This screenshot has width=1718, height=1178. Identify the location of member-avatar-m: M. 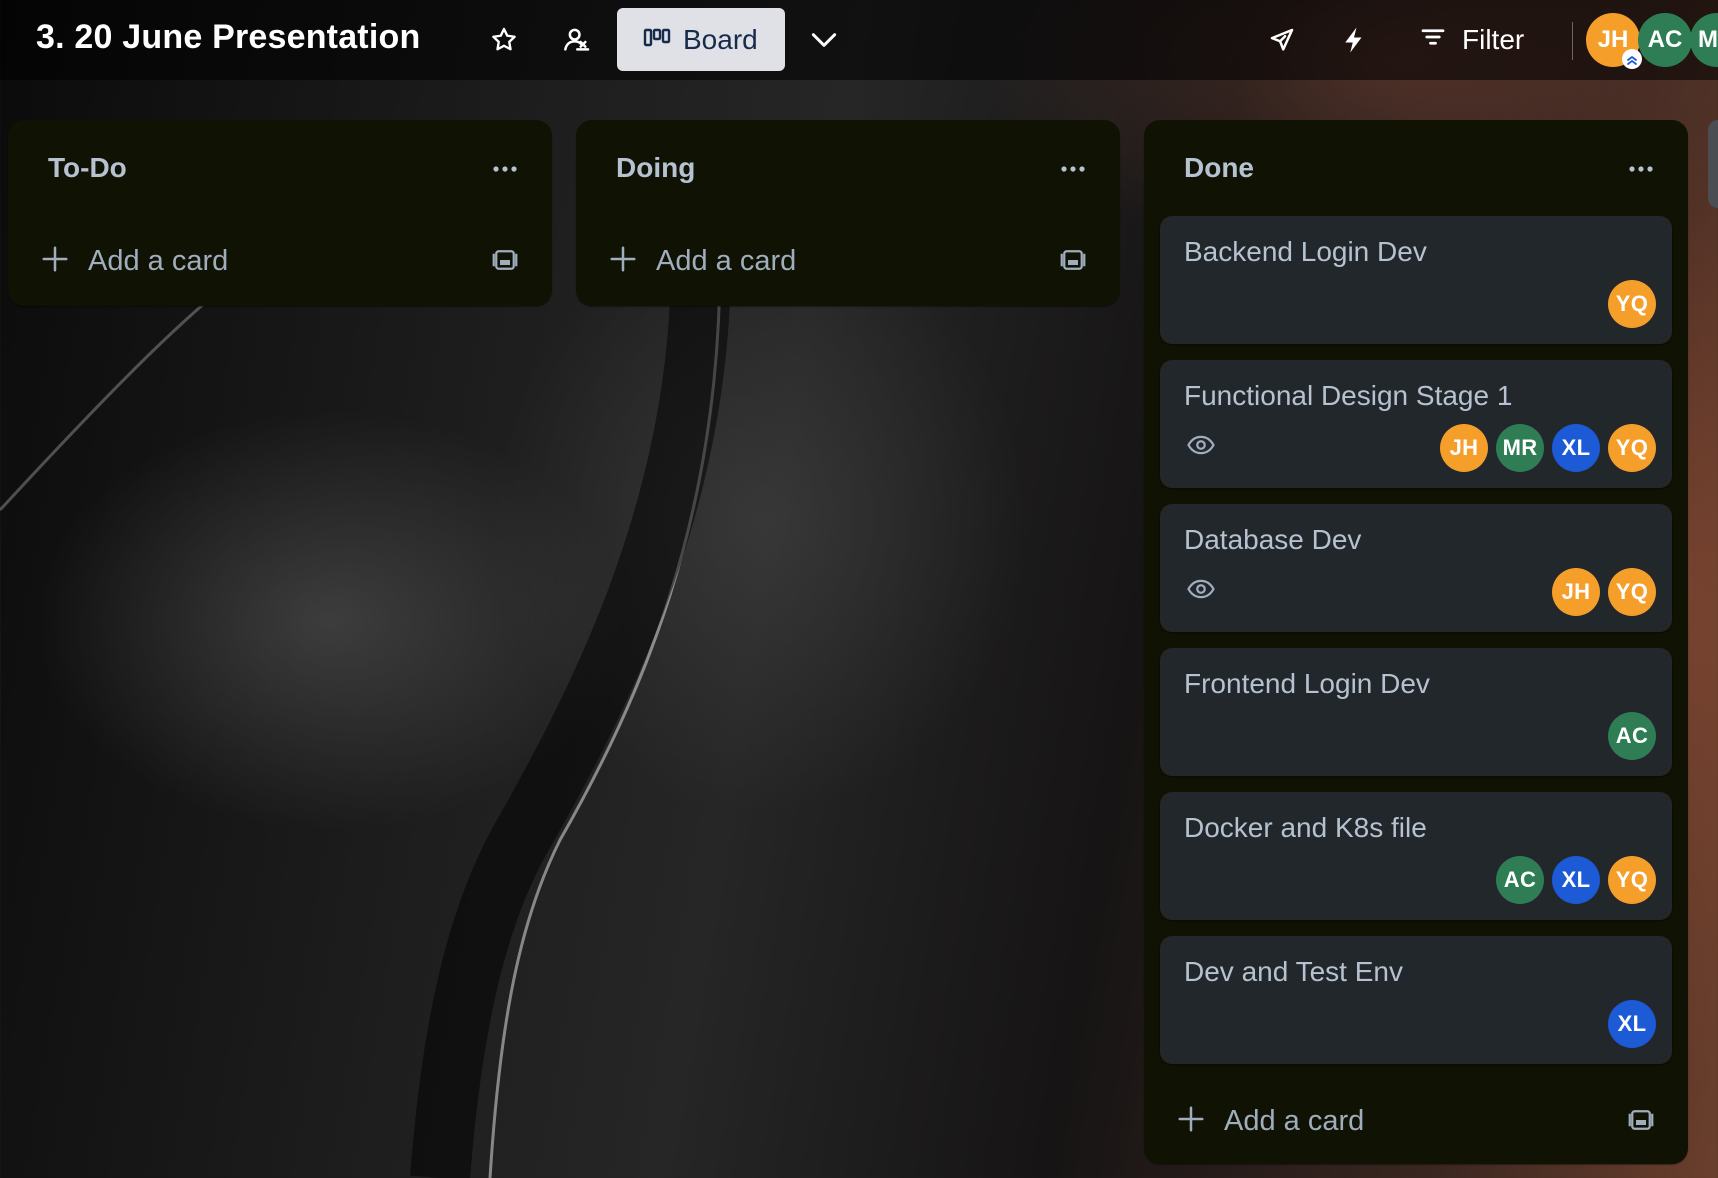
(1704, 40).